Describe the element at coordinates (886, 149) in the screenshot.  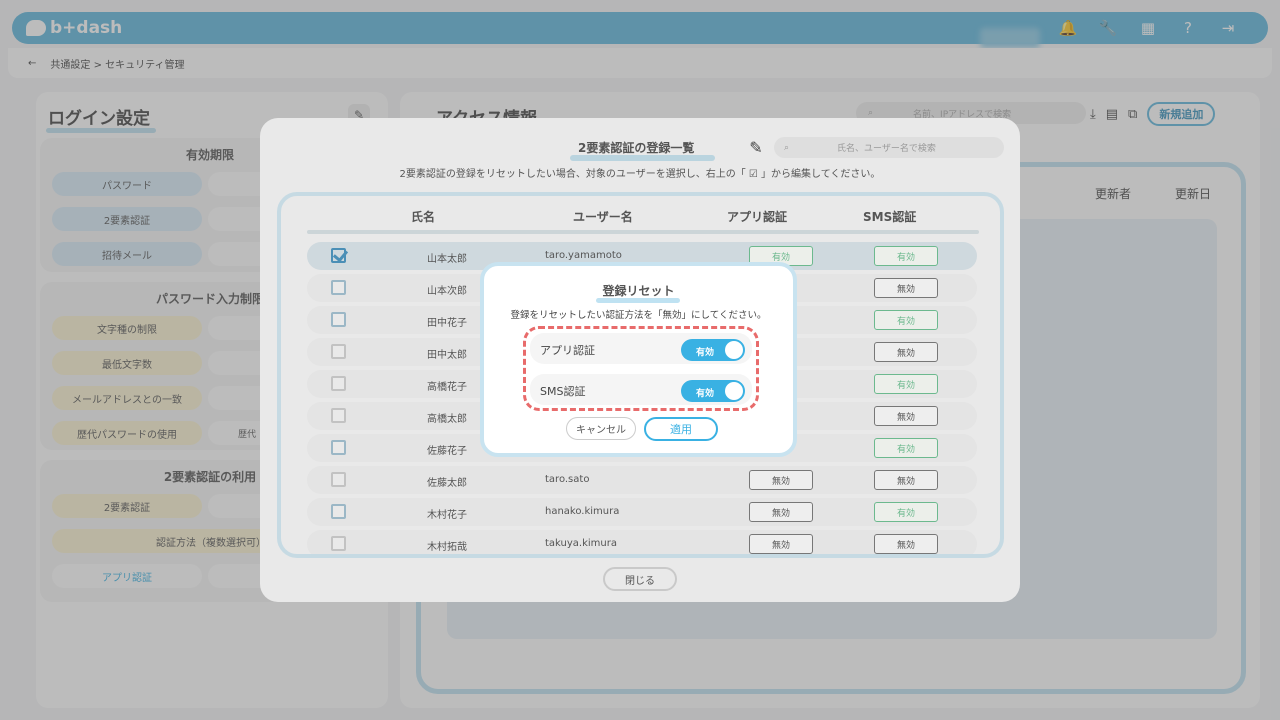
I see `user-search-placeholder: 氏名、ユーザー名で検索` at that location.